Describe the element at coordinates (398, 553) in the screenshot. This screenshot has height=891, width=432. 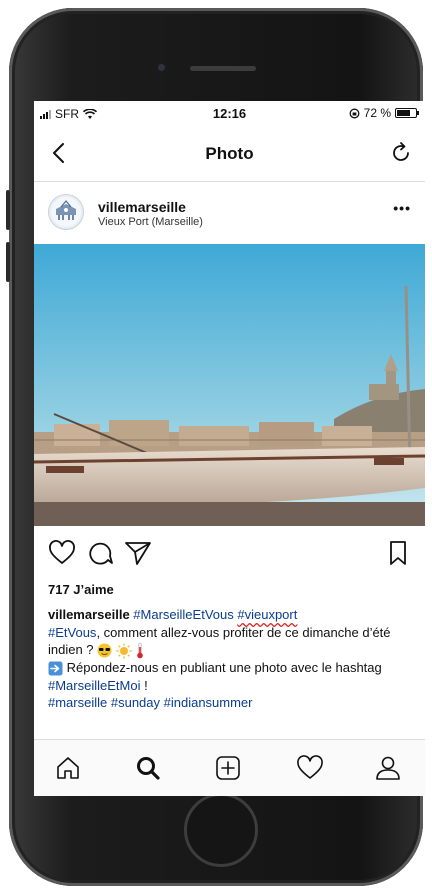
I see `bookmark-icon` at that location.